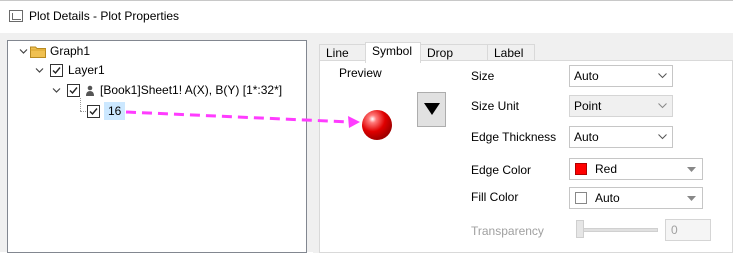 The image size is (733, 253). Describe the element at coordinates (238, 117) in the screenshot. I see `dashed-arrow-line` at that location.